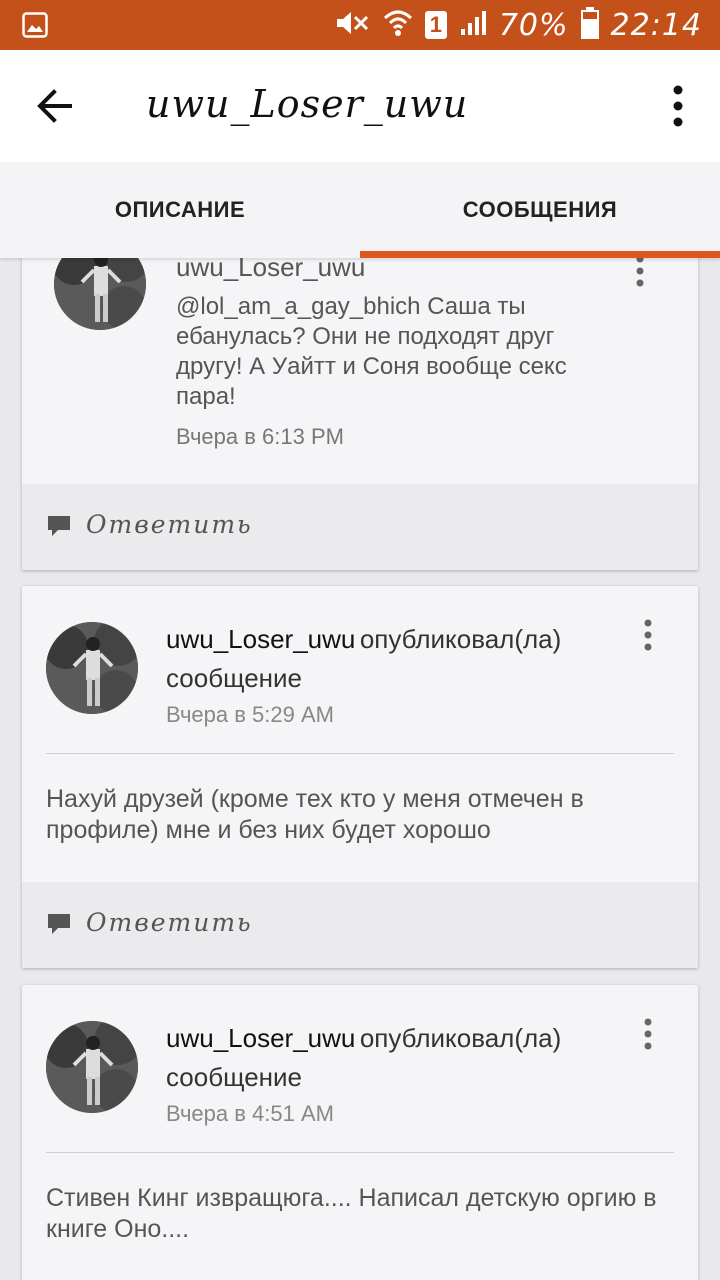 Image resolution: width=720 pixels, height=1280 pixels. I want to click on back-arrow-icon, so click(56, 106).